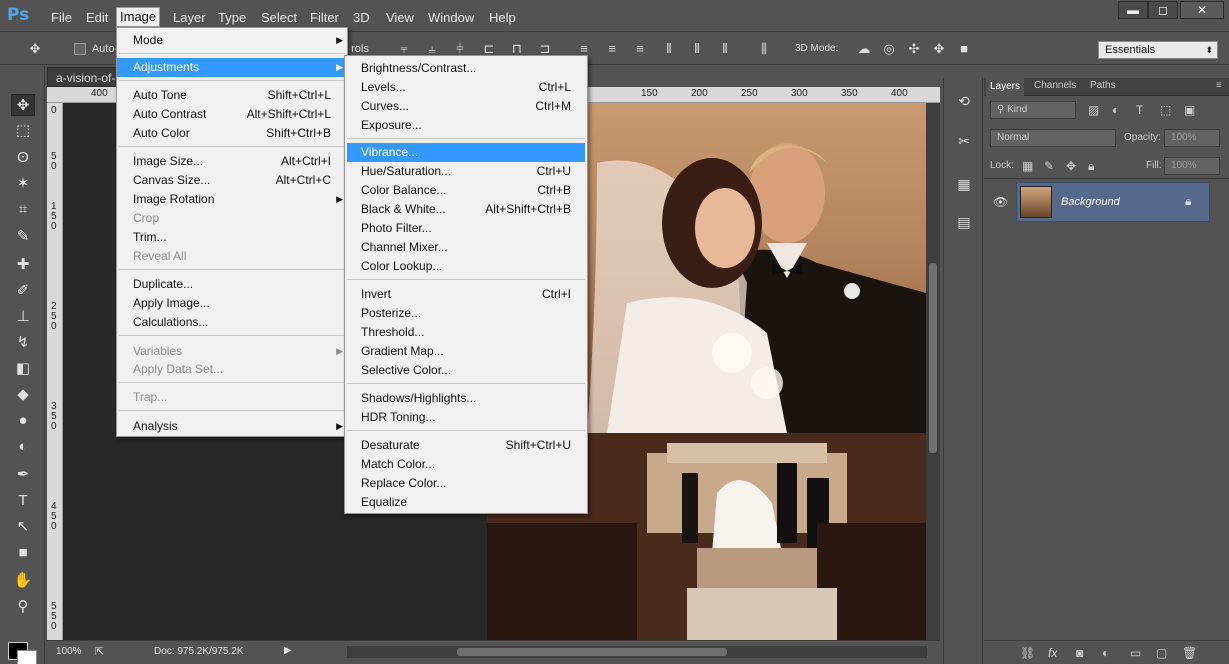 The width and height of the screenshot is (1229, 664). Describe the element at coordinates (189, 18) in the screenshot. I see `menu-layer: Layer` at that location.